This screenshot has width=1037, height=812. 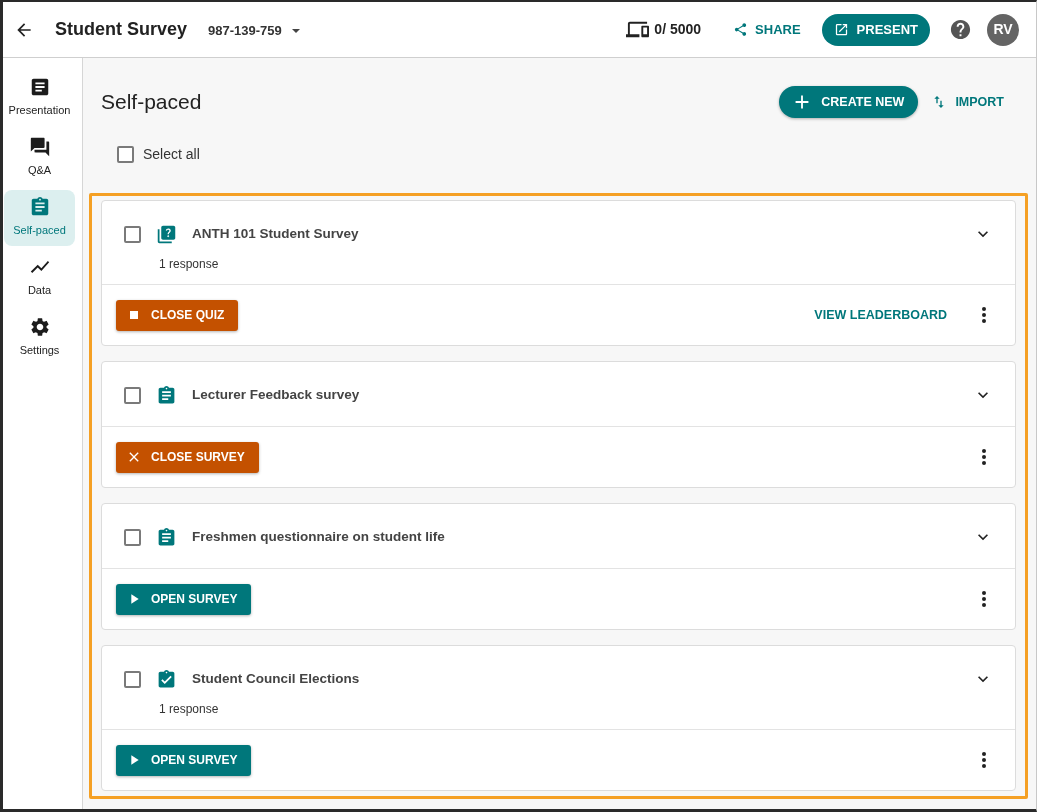 I want to click on page-title: Self-paced, so click(x=151, y=102).